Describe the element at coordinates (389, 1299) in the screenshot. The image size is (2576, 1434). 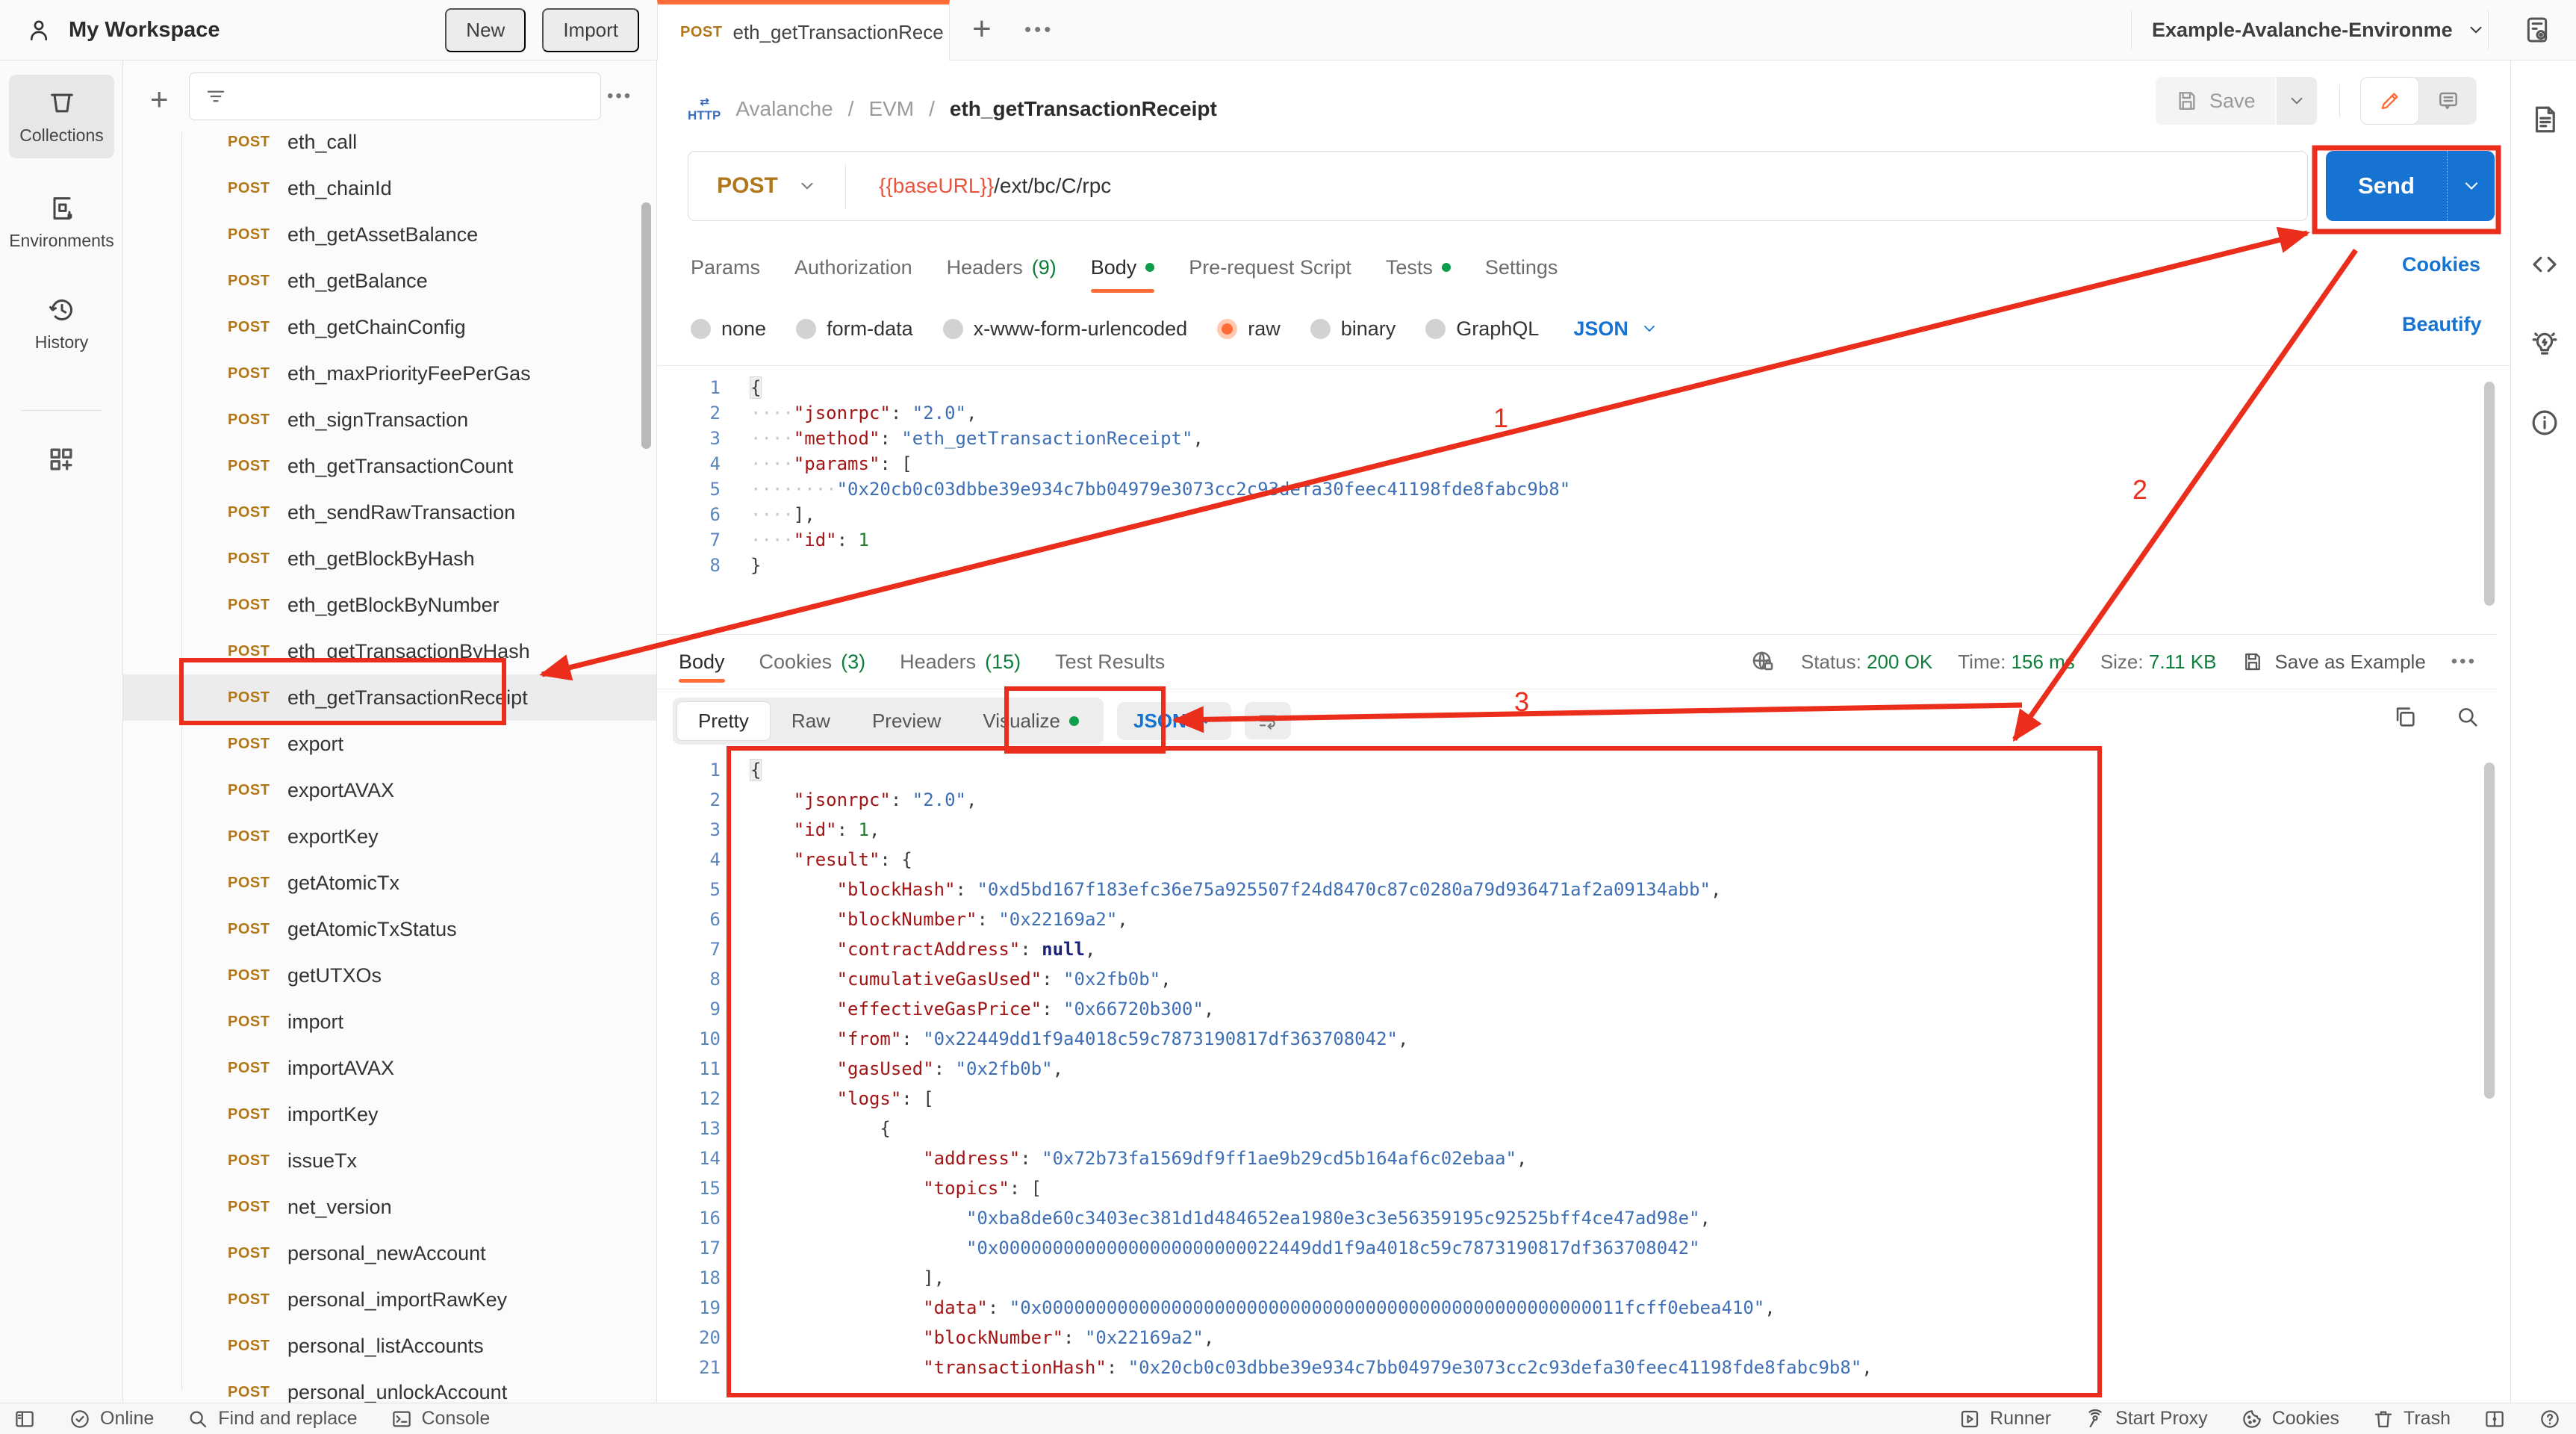
I see `request-list-item: POST personal_importRawKey` at that location.